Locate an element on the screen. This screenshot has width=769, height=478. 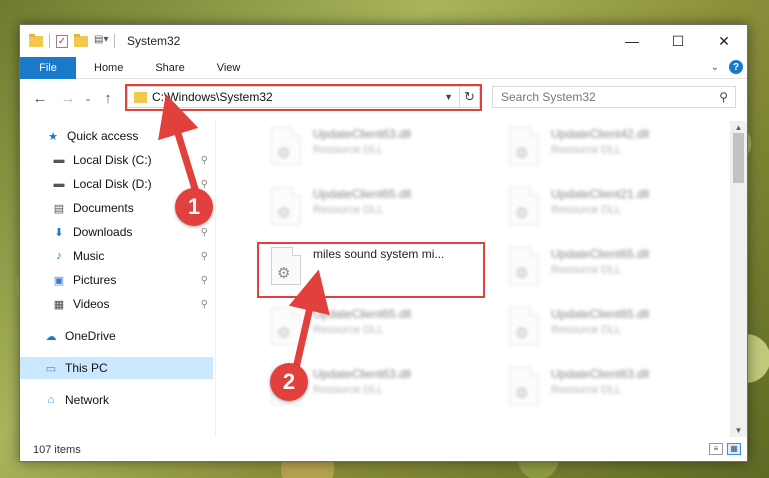
window-controls: — ☐ ✕ is located at coordinates (678, 41).